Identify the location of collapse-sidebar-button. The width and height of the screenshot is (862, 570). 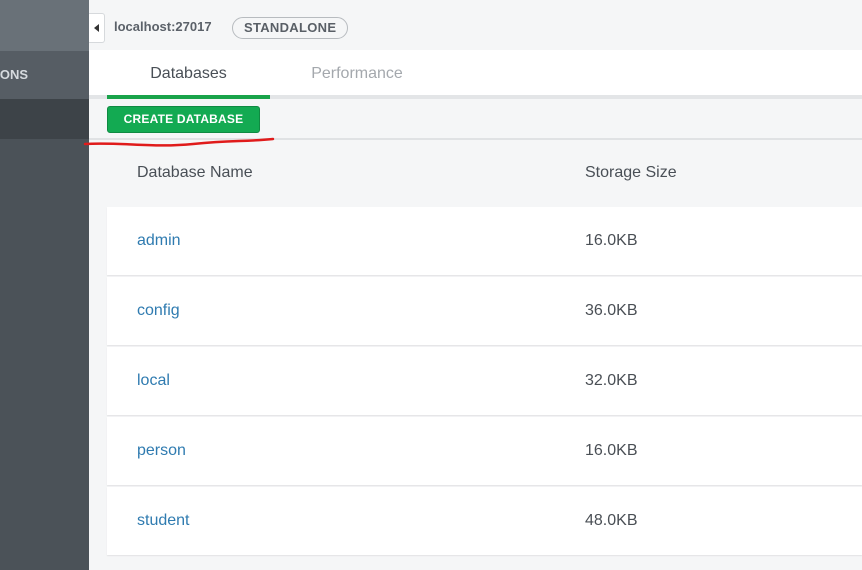
(97, 28).